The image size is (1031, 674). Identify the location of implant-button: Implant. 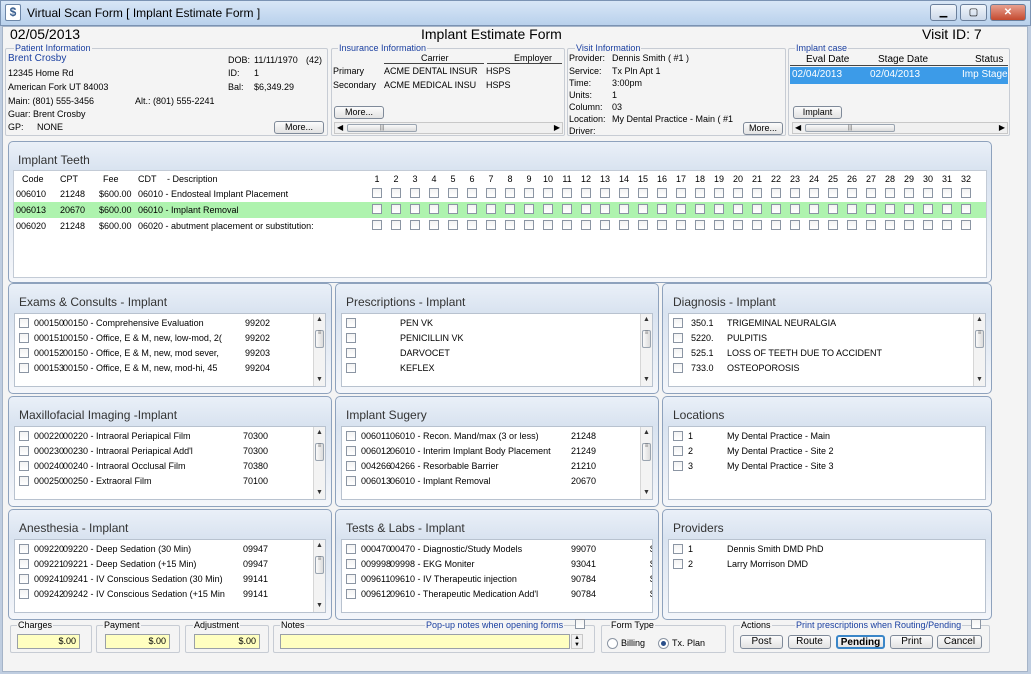
(817, 112).